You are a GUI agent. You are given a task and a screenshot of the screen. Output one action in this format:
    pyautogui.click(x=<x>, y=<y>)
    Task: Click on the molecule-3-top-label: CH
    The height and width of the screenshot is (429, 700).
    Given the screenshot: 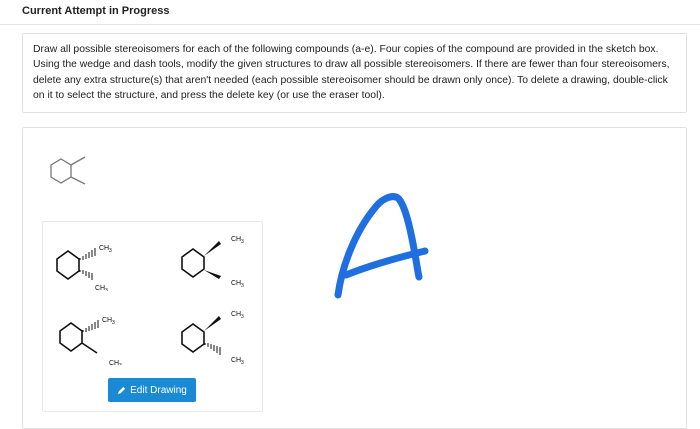 What is the action you would take?
    pyautogui.click(x=107, y=320)
    